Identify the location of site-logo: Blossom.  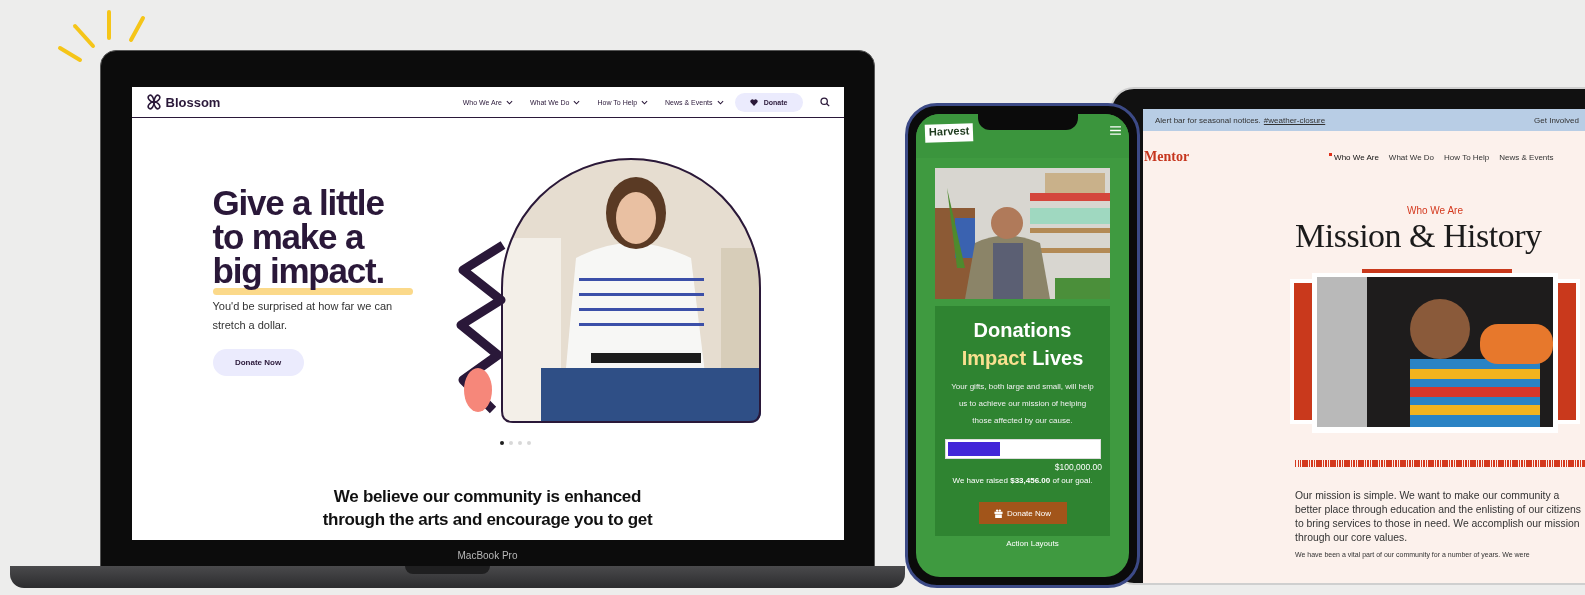
(193, 102).